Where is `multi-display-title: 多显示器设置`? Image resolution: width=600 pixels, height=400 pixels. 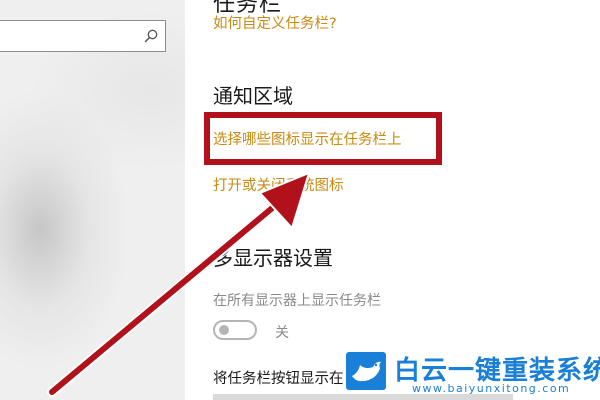 multi-display-title: 多显示器设置 is located at coordinates (273, 258).